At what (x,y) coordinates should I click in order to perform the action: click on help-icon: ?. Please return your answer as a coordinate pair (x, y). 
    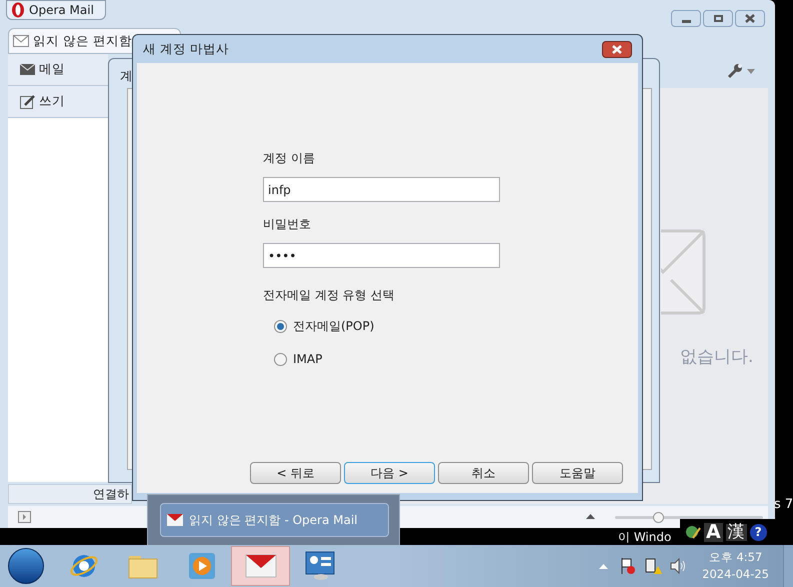
    Looking at the image, I should click on (758, 532).